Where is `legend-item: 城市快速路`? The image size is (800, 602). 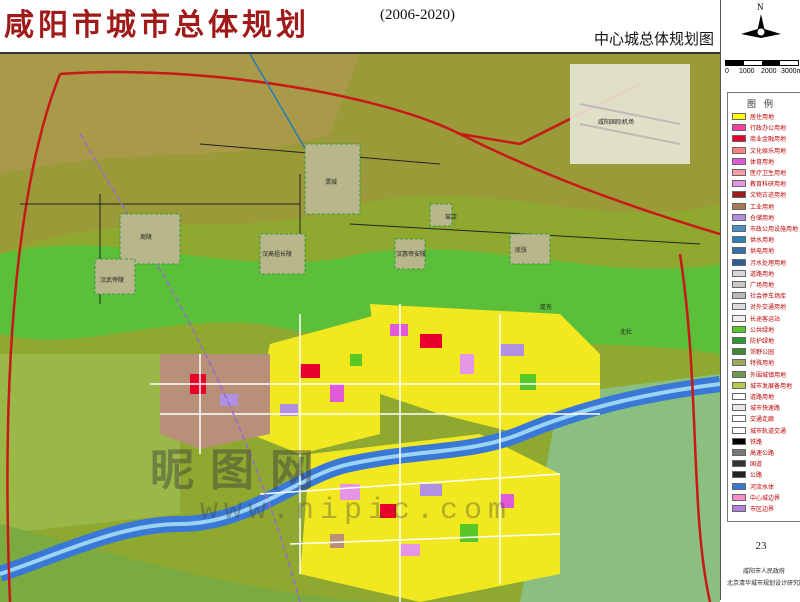 legend-item: 城市快速路 is located at coordinates (766, 408).